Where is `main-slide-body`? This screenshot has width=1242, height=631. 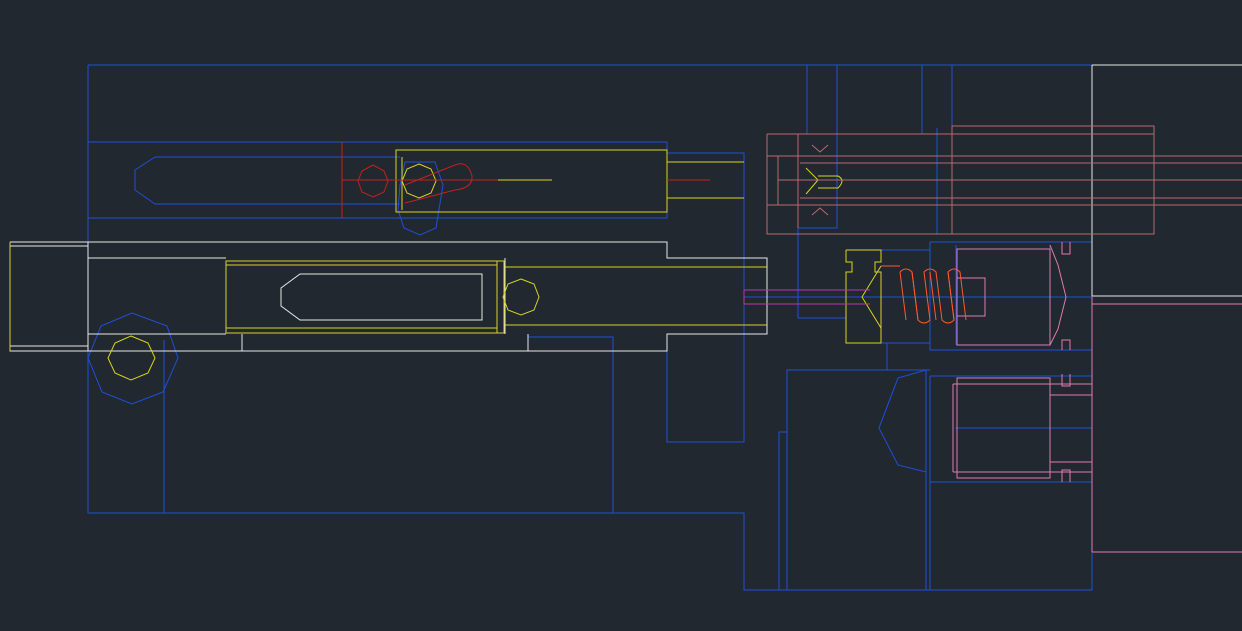
main-slide-body is located at coordinates (388, 296).